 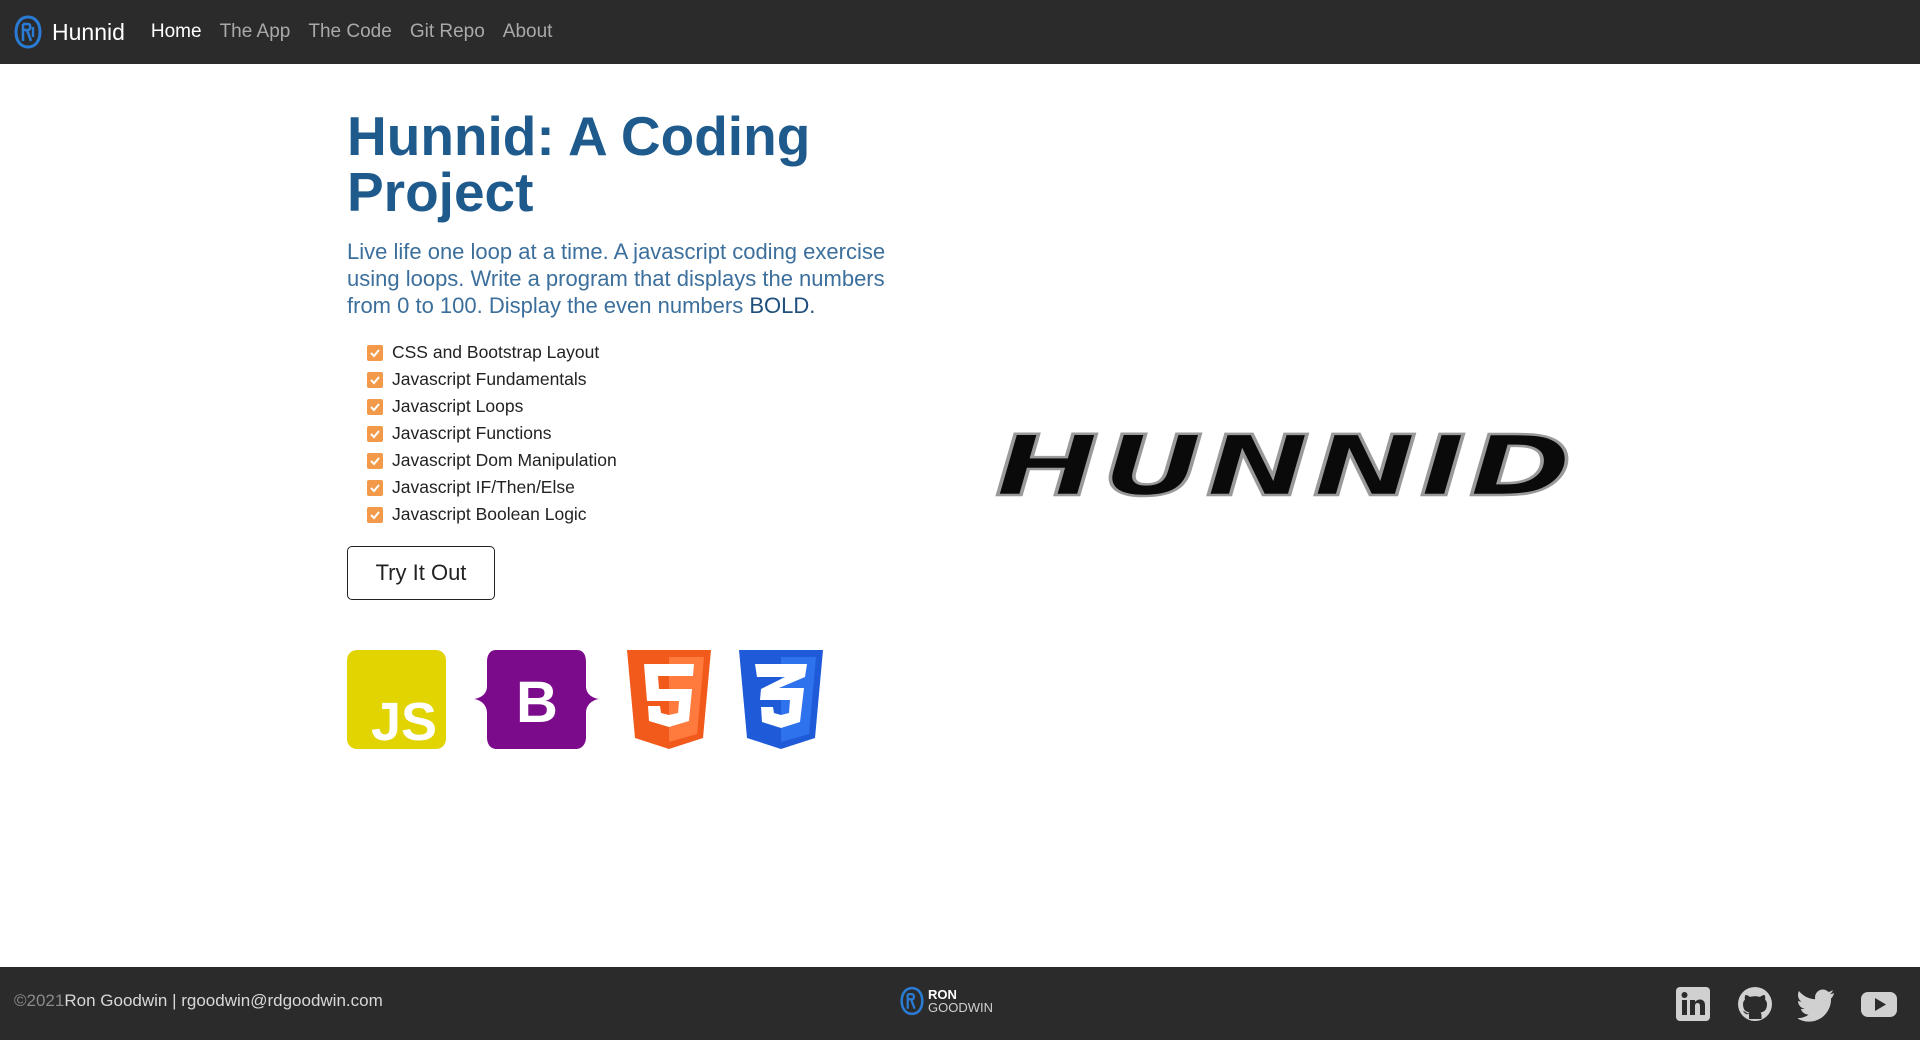 What do you see at coordinates (1879, 1004) in the screenshot?
I see `youtube-icon` at bounding box center [1879, 1004].